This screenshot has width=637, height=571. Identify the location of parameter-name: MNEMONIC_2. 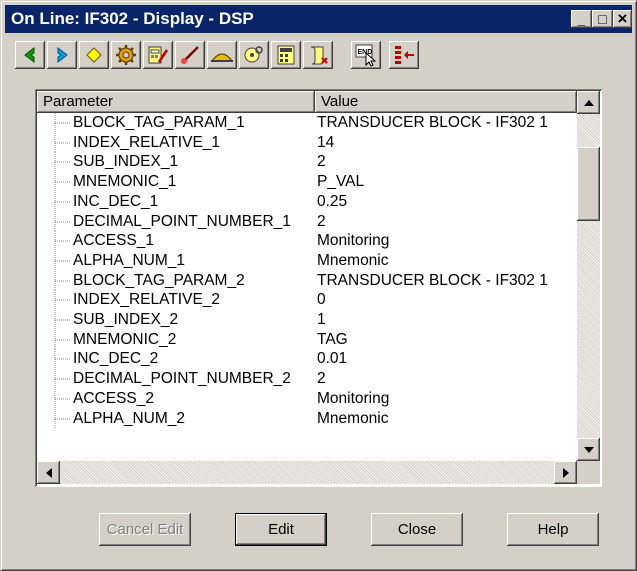
(125, 339).